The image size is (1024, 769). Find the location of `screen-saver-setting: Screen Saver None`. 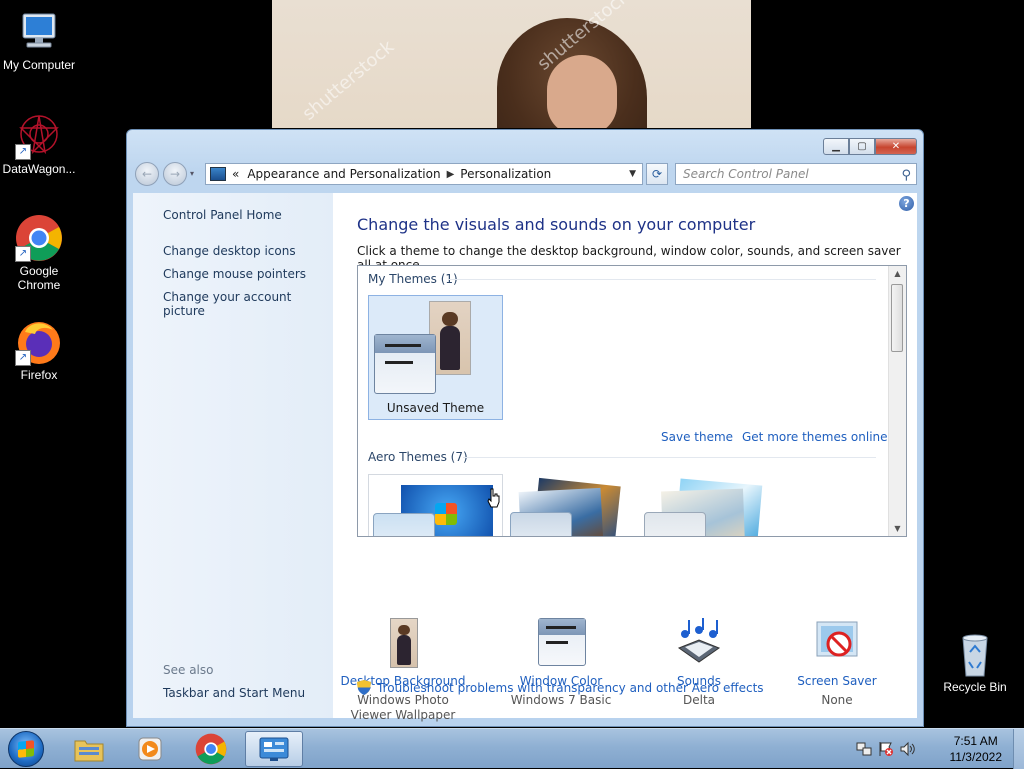

screen-saver-setting: Screen Saver None is located at coordinates (837, 663).